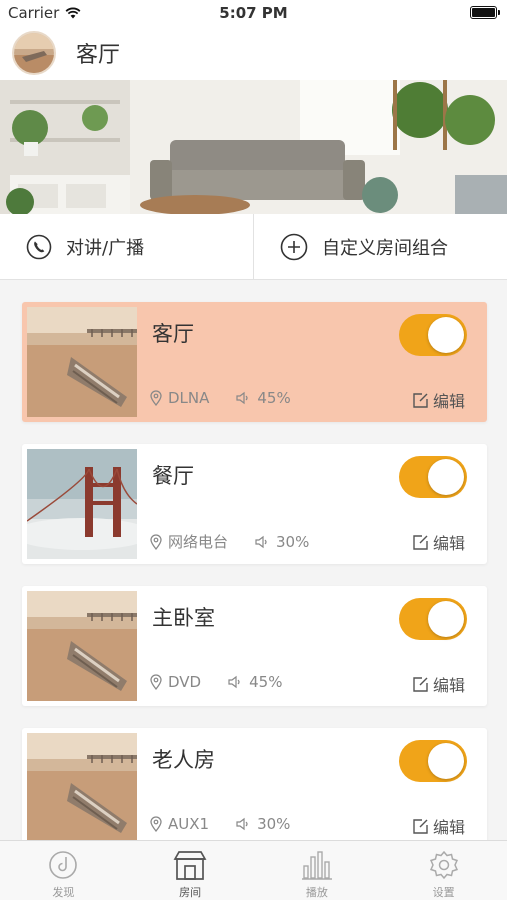 Image resolution: width=507 pixels, height=900 pixels. What do you see at coordinates (190, 892) in the screenshot?
I see `tab-rooms-label: 房间` at bounding box center [190, 892].